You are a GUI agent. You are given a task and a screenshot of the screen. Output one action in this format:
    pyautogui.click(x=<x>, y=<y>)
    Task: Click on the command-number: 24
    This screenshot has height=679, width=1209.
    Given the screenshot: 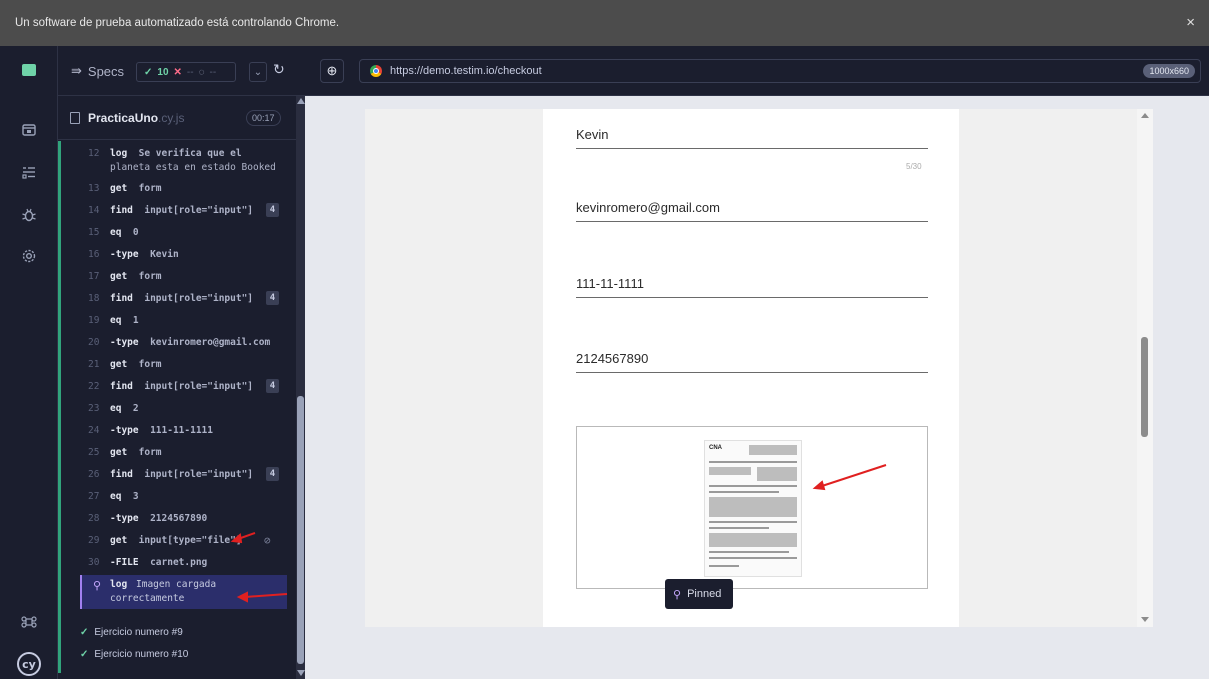 What is the action you would take?
    pyautogui.click(x=94, y=430)
    